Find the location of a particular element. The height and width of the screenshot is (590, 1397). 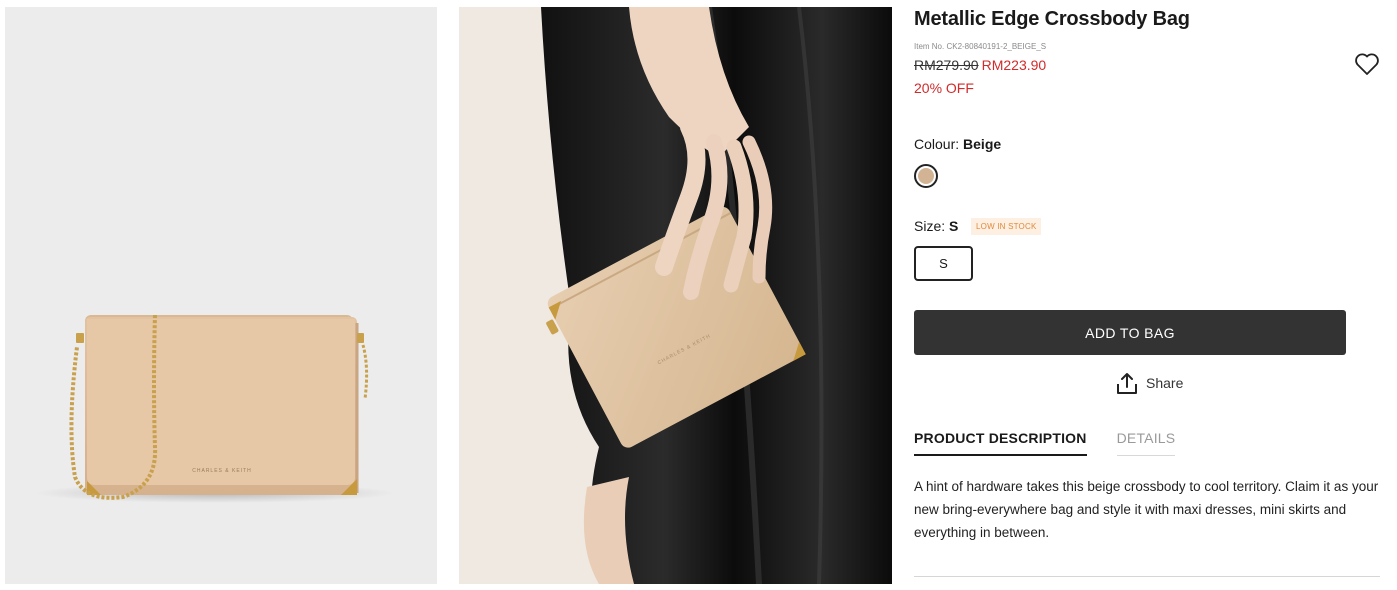

product-title: Metallic Edge Crossbody Bag is located at coordinates (1052, 19).